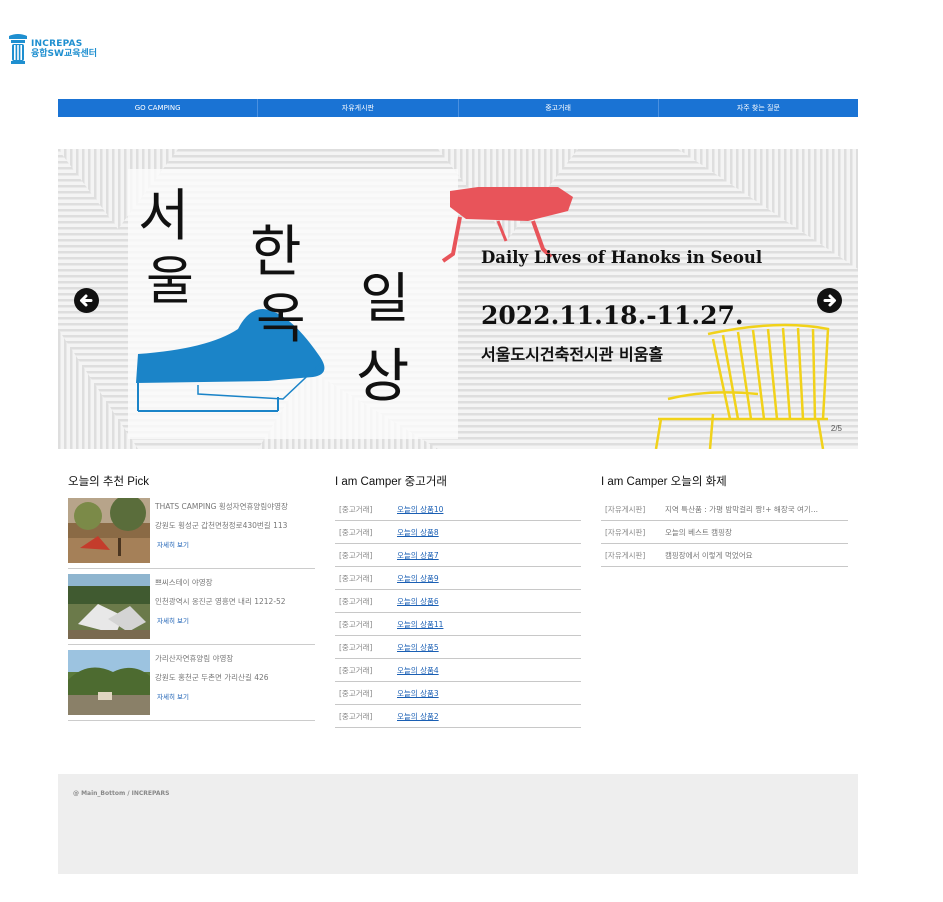  Describe the element at coordinates (418, 601) in the screenshot. I see `product-link: 오늘의 상품6` at that location.